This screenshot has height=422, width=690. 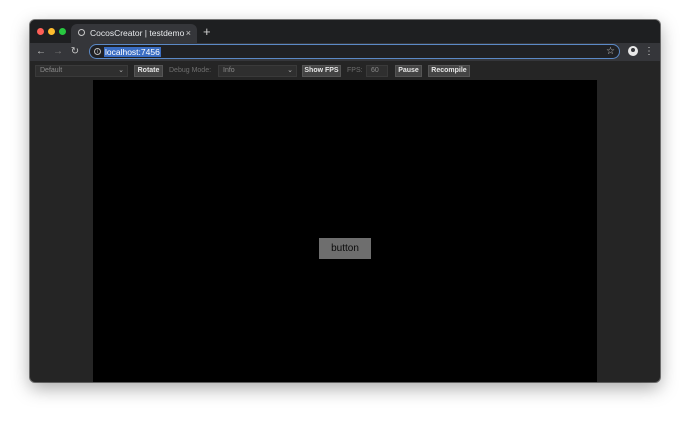 I want to click on url-text: localhost:7456, so click(x=132, y=52).